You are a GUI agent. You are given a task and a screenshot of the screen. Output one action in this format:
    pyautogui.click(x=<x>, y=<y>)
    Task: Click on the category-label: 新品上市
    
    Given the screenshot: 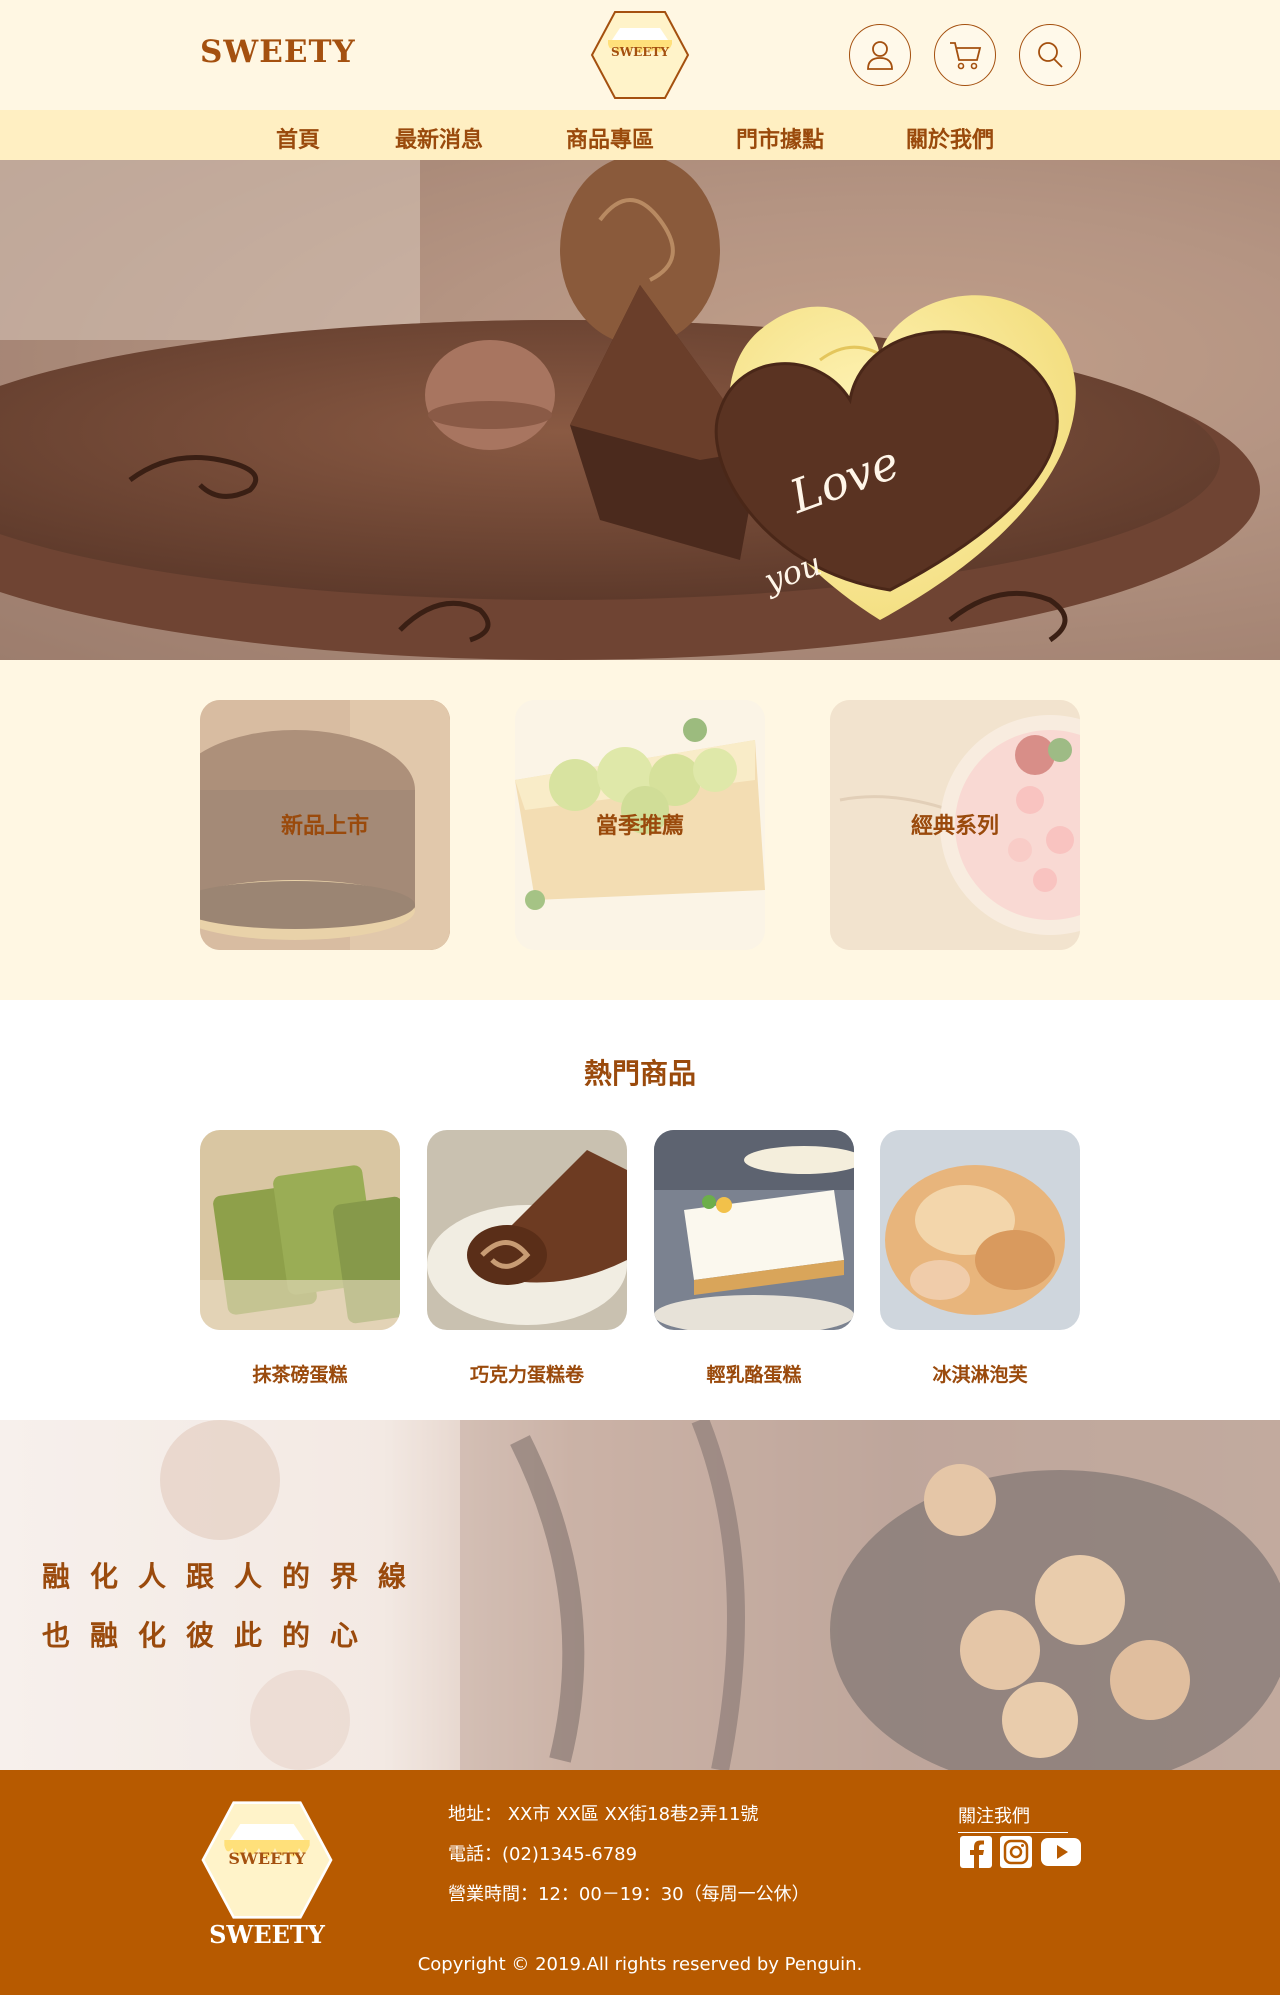 What is the action you would take?
    pyautogui.click(x=324, y=826)
    